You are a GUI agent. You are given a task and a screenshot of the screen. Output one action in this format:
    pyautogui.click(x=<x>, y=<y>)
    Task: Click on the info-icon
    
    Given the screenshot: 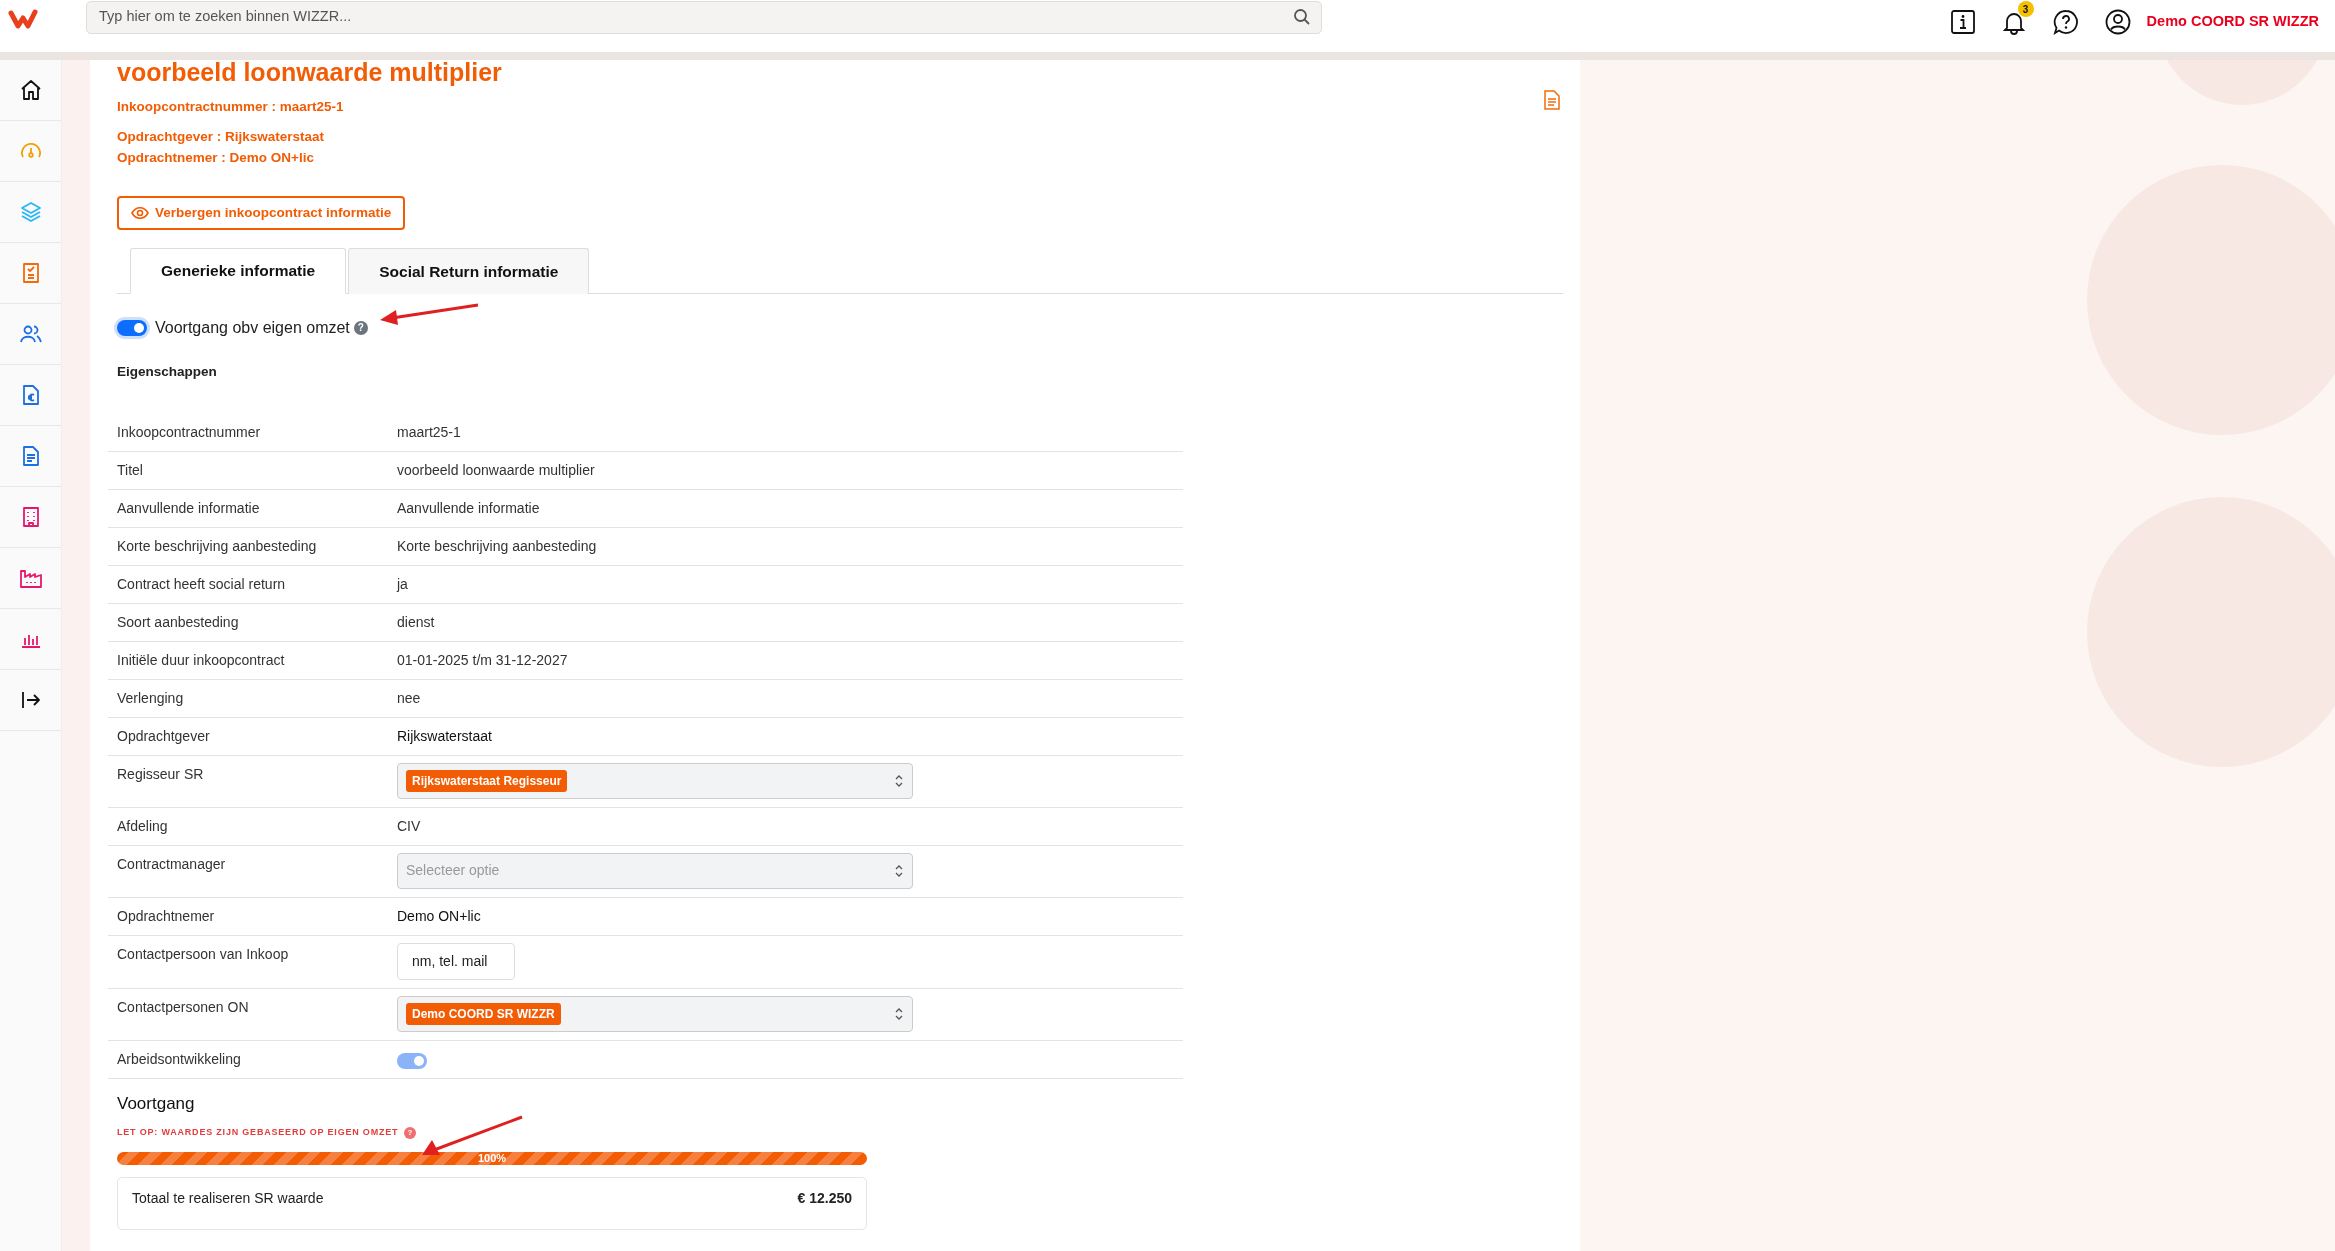 What is the action you would take?
    pyautogui.click(x=1962, y=22)
    